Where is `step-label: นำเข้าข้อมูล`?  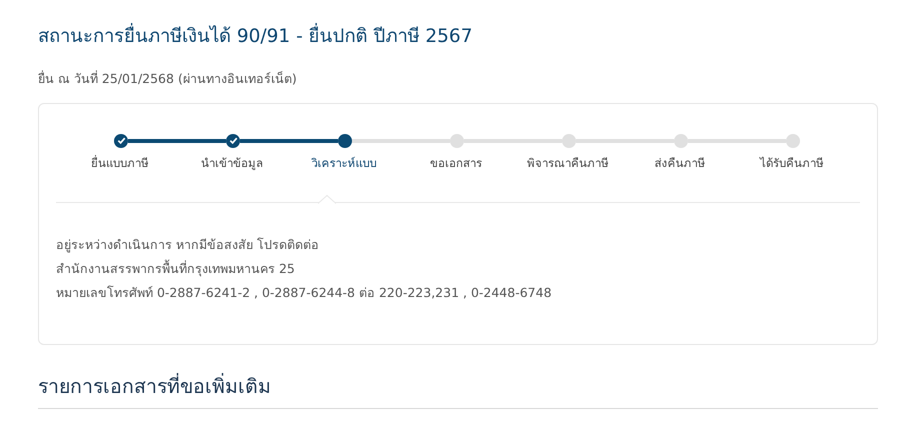 step-label: นำเข้าข้อมูล is located at coordinates (232, 163).